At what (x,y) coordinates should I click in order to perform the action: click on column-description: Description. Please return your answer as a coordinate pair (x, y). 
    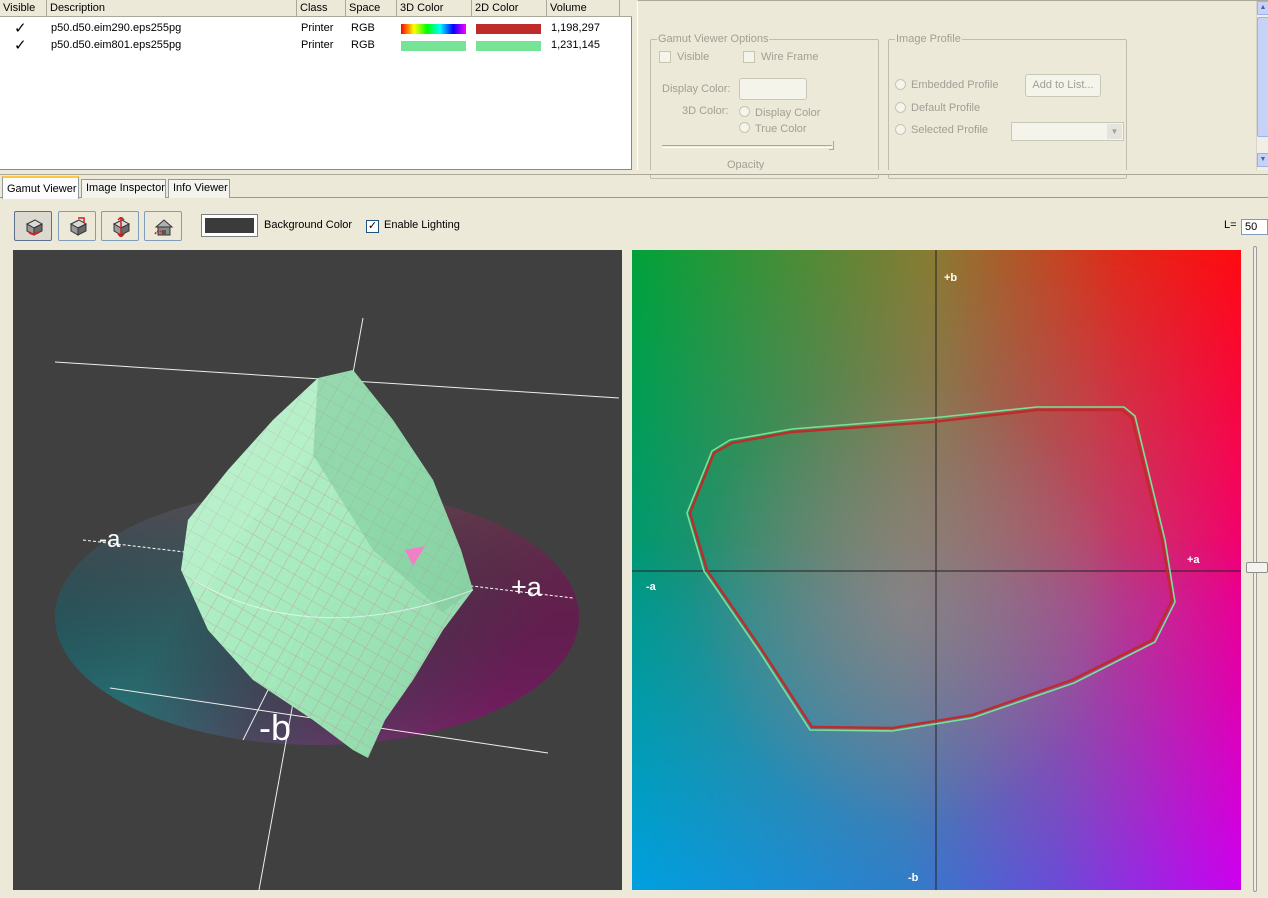
    Looking at the image, I should click on (172, 8).